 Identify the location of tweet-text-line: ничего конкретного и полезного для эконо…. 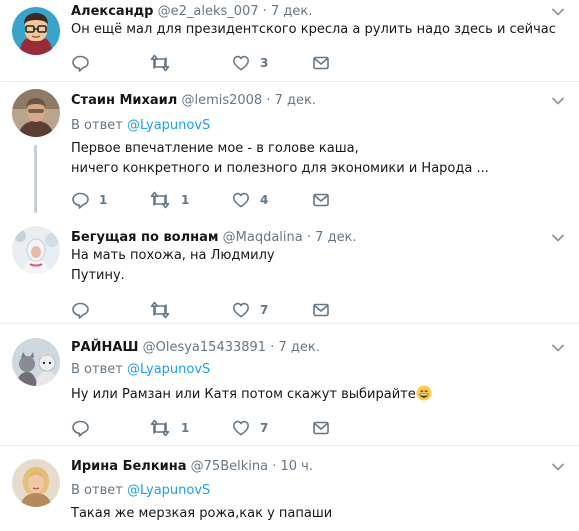
(280, 168).